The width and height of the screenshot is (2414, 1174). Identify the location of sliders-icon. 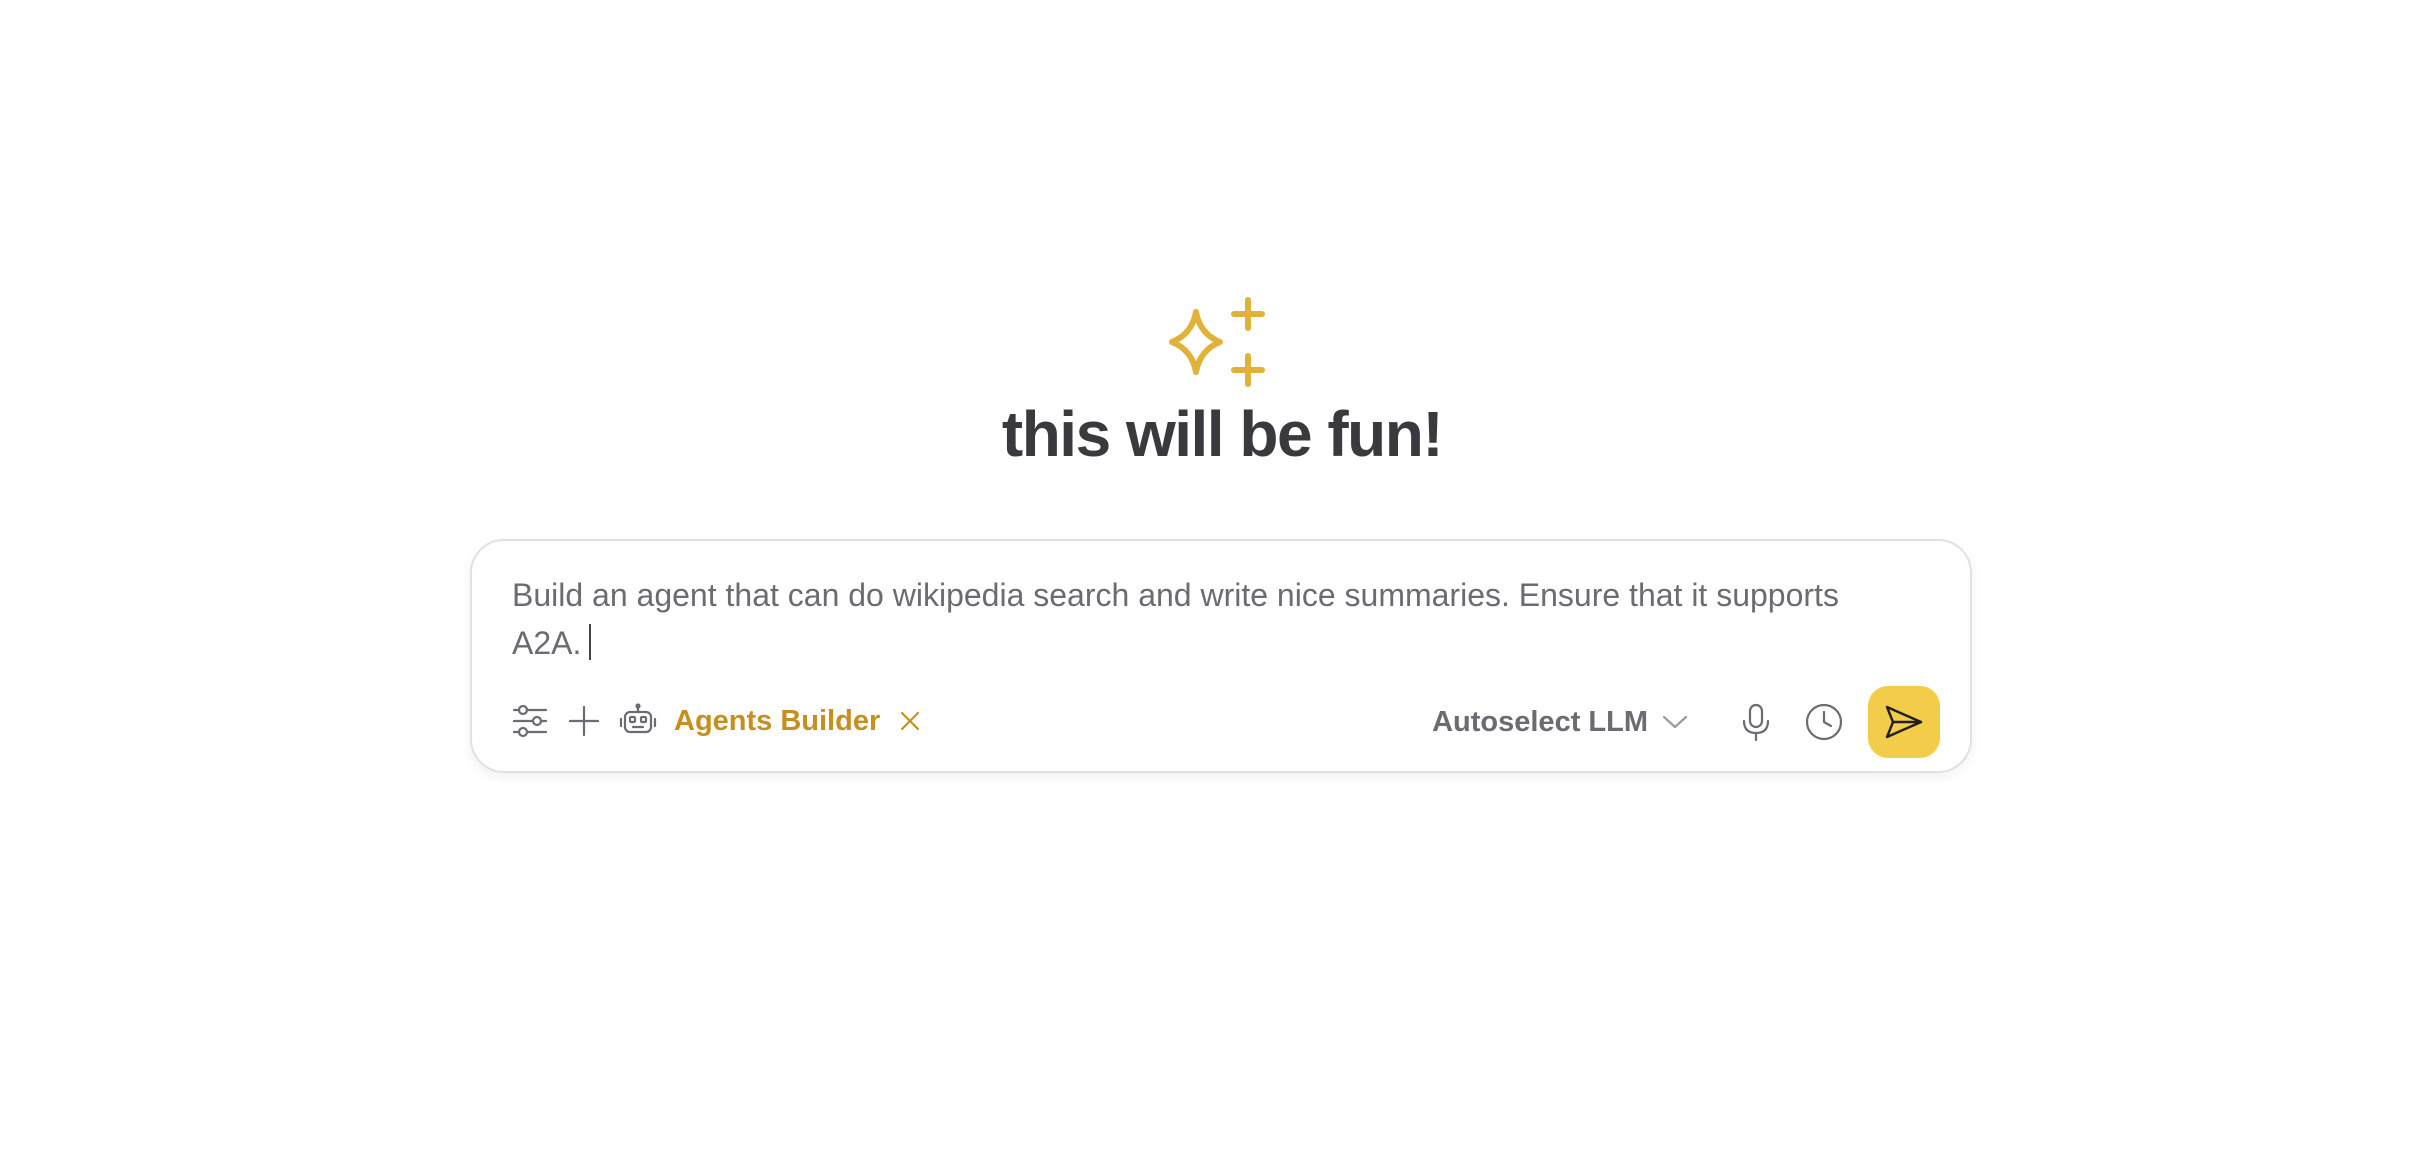
(530, 721).